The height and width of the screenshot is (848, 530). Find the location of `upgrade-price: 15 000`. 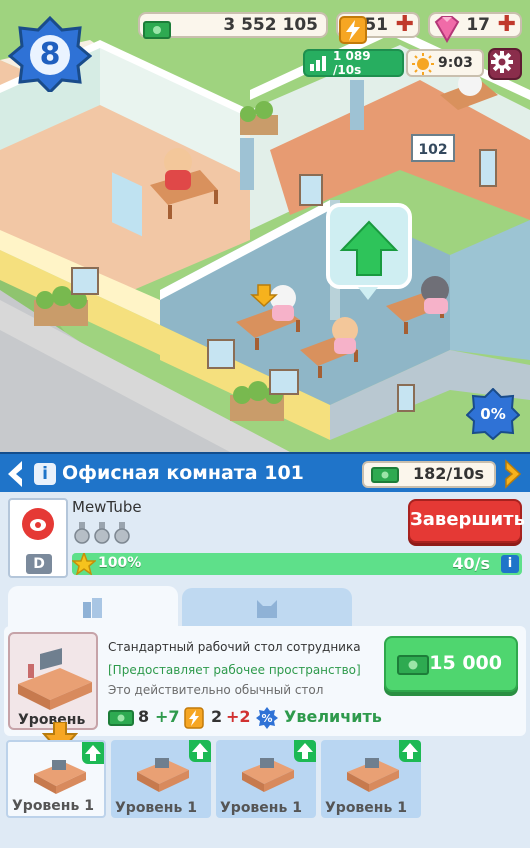

upgrade-price: 15 000 is located at coordinates (465, 663).